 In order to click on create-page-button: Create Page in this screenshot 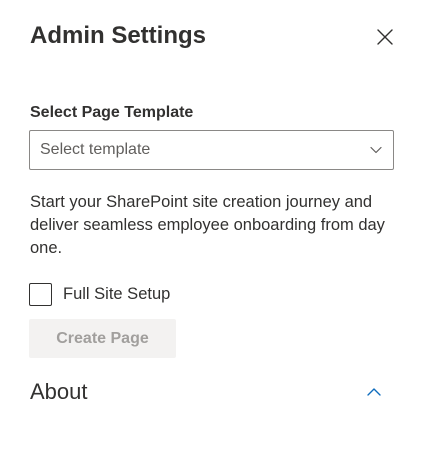, I will do `click(102, 338)`.